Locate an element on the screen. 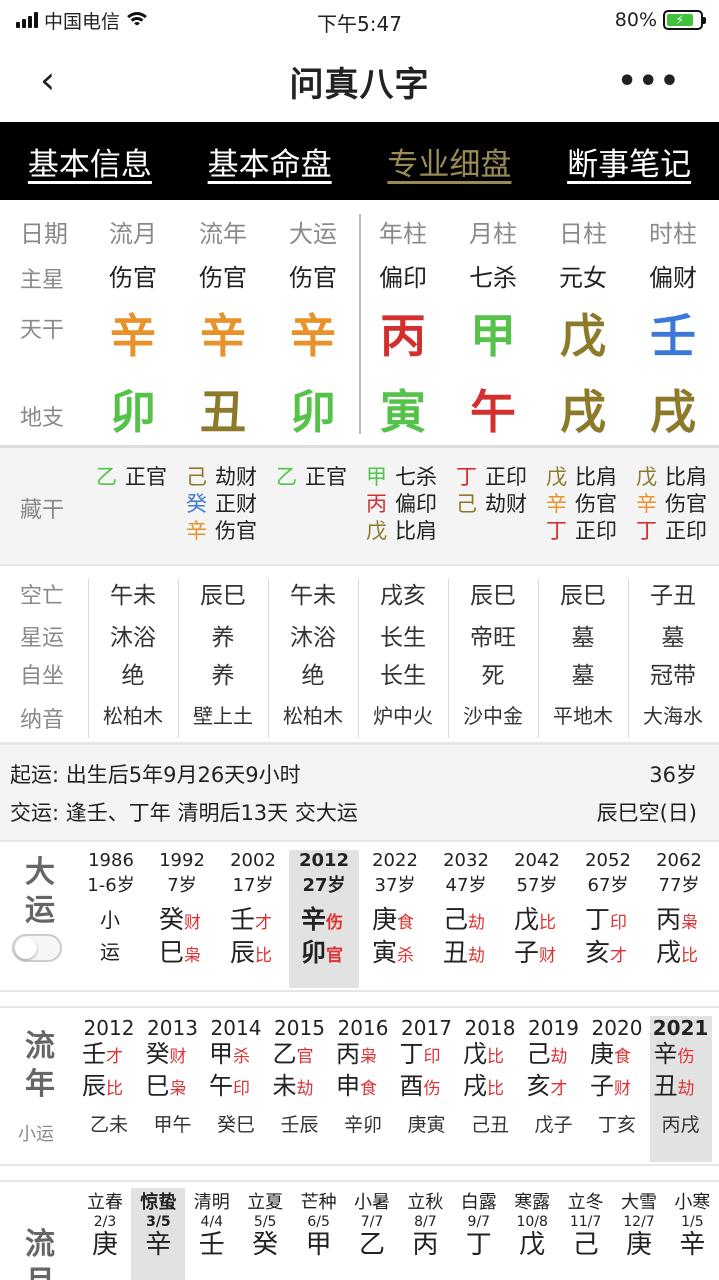 This screenshot has width=719, height=1280. dayun-col-2052: 2052 67岁 丁印 亥才 is located at coordinates (608, 919).